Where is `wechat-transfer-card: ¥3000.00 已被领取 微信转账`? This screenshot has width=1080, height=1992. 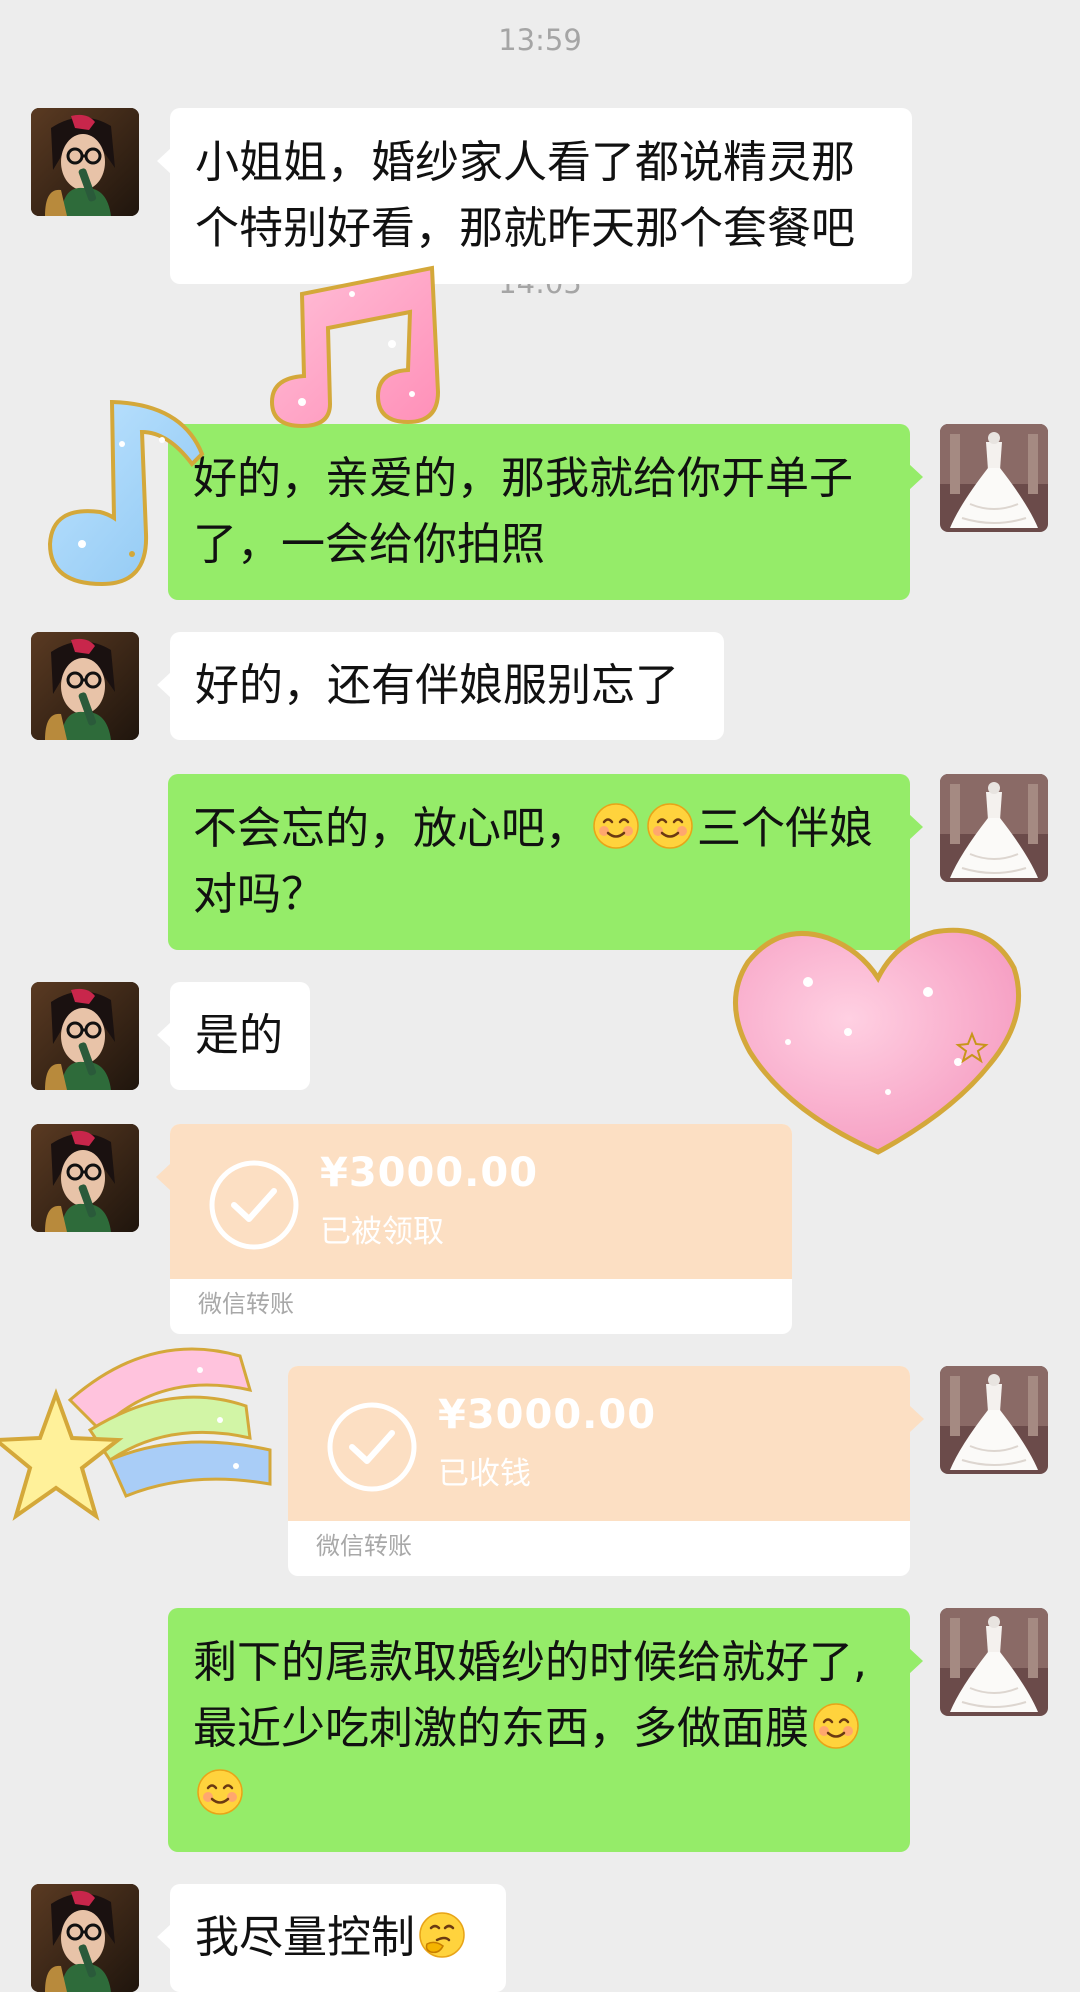 wechat-transfer-card: ¥3000.00 已被领取 微信转账 is located at coordinates (481, 1229).